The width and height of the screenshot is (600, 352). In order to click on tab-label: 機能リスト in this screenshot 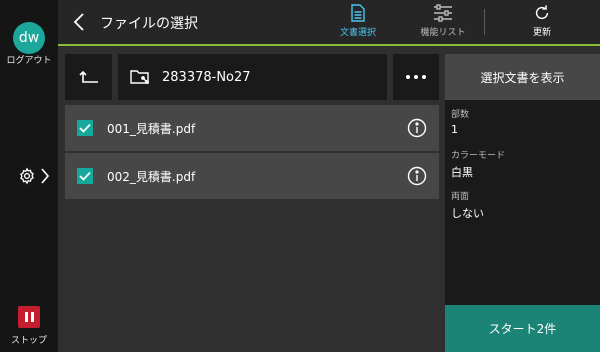, I will do `click(443, 33)`.